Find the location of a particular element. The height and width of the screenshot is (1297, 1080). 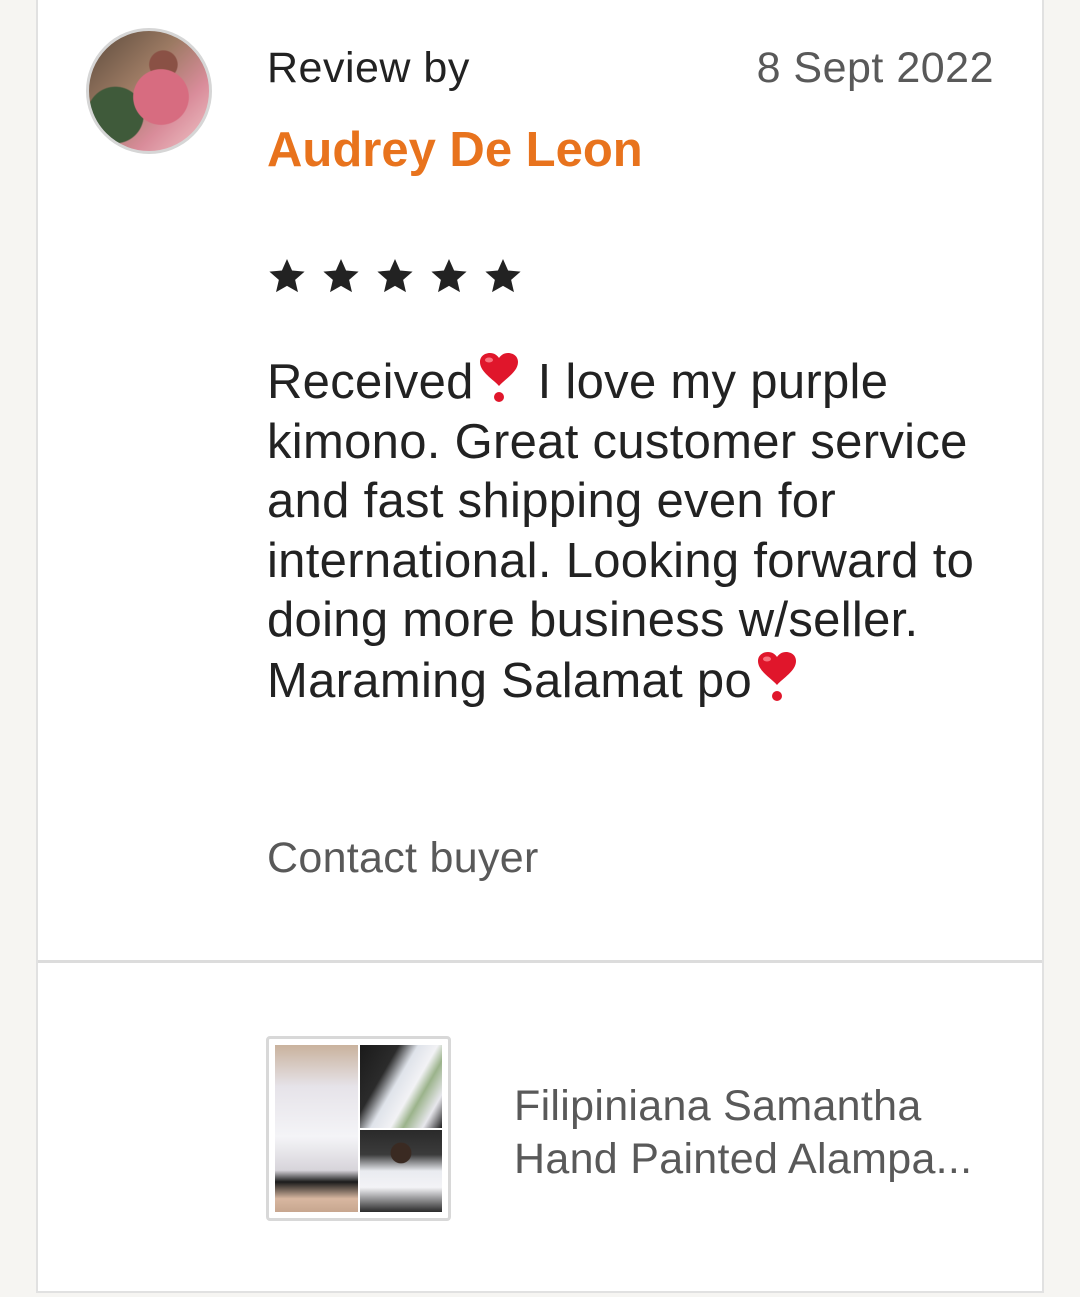

product-title-line: Filipiniana Samantha is located at coordinates (718, 1106).